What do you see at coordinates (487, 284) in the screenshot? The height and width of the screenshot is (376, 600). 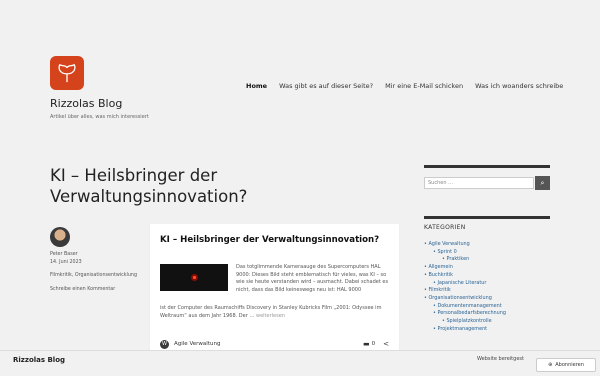 I see `category-item: • Japanische Literatur` at bounding box center [487, 284].